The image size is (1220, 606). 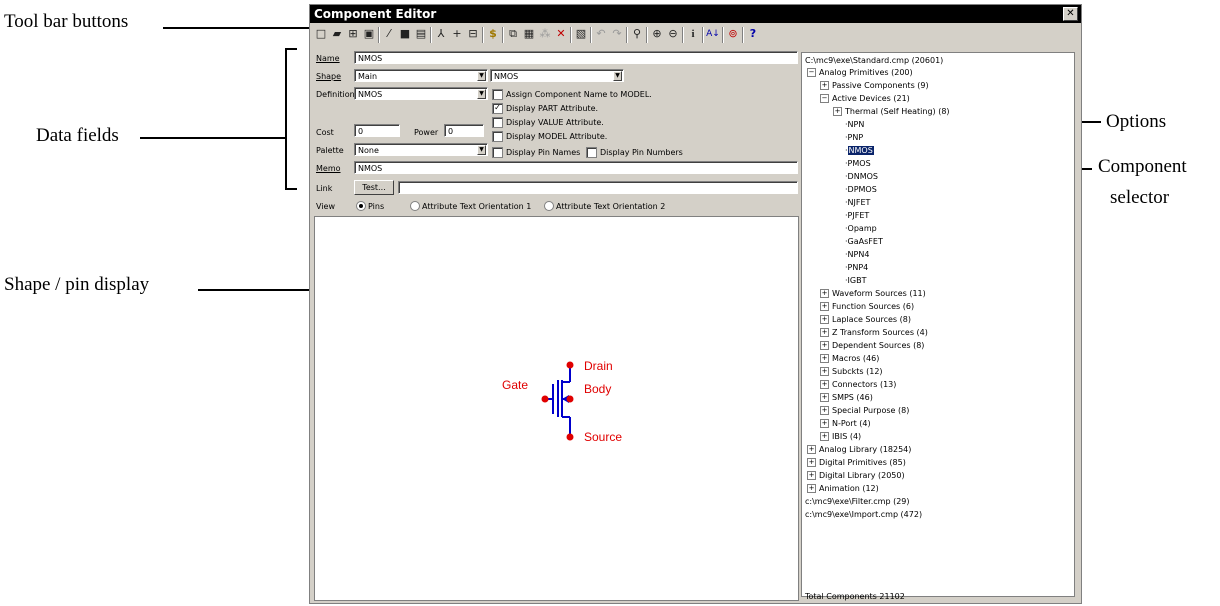 I want to click on zoom-in-icon: ⊕, so click(x=657, y=34).